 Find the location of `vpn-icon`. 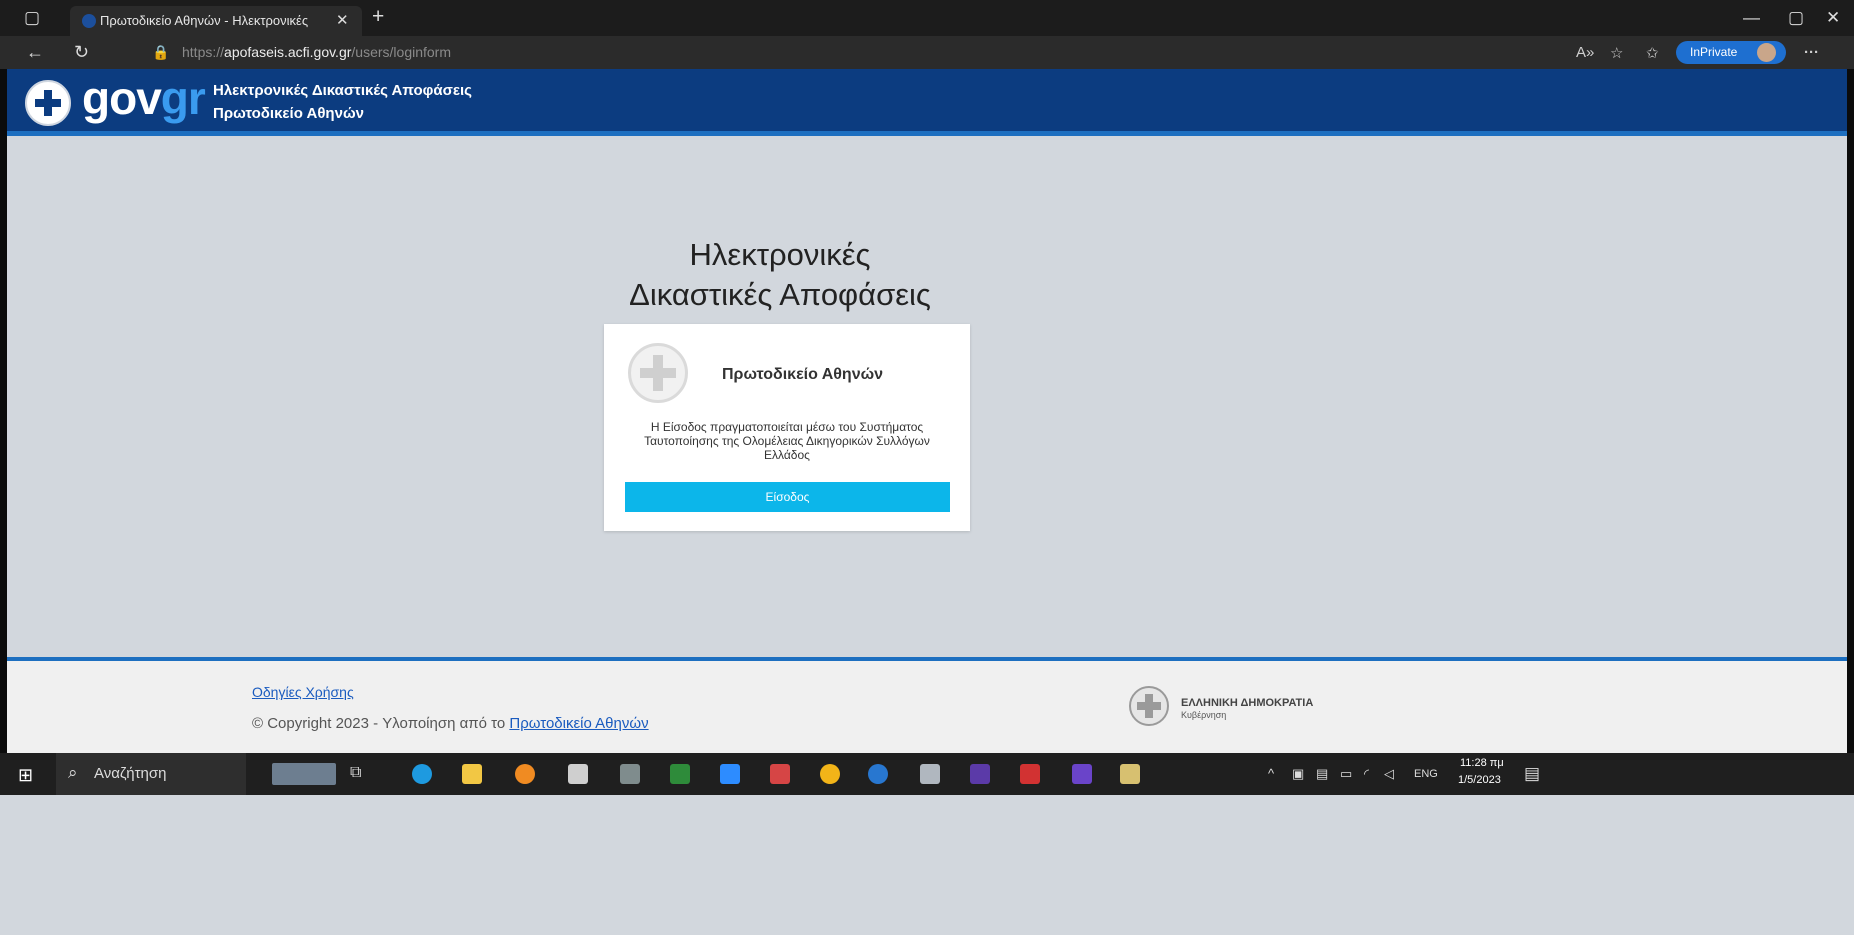

vpn-icon is located at coordinates (980, 774).